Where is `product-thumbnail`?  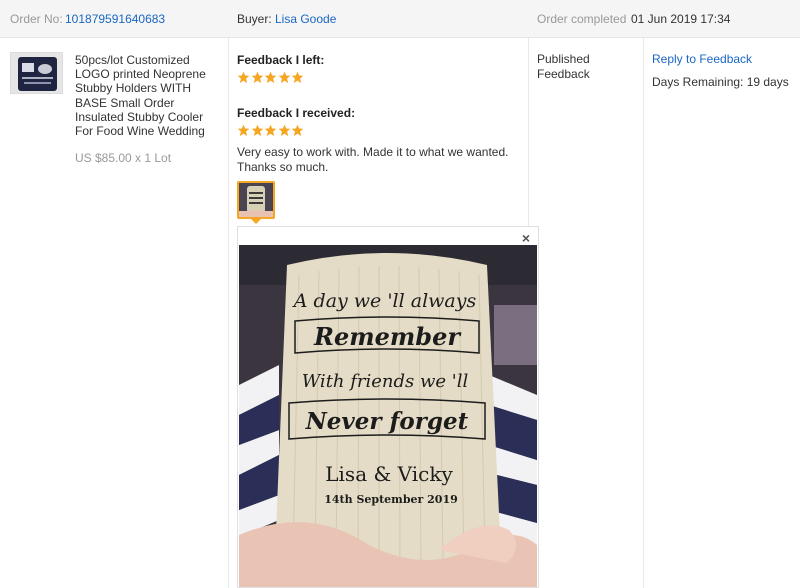
product-thumbnail is located at coordinates (36, 73).